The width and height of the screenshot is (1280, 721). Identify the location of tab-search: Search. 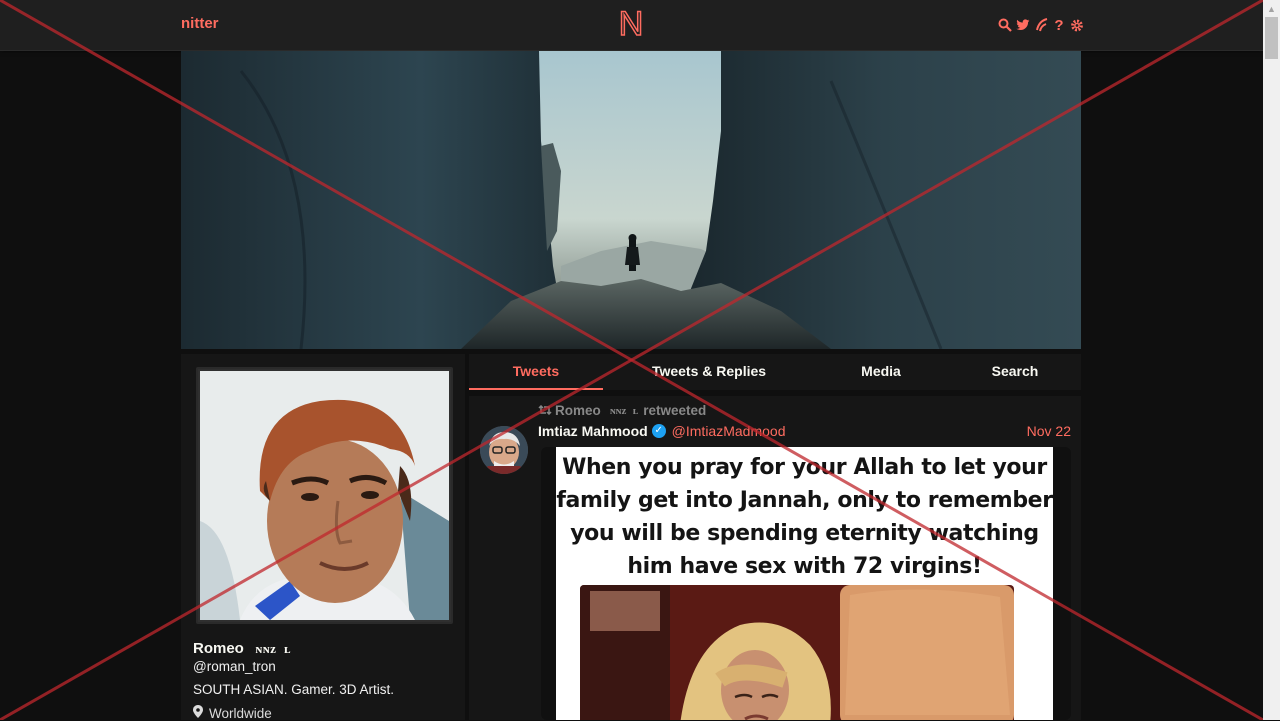
(1015, 372).